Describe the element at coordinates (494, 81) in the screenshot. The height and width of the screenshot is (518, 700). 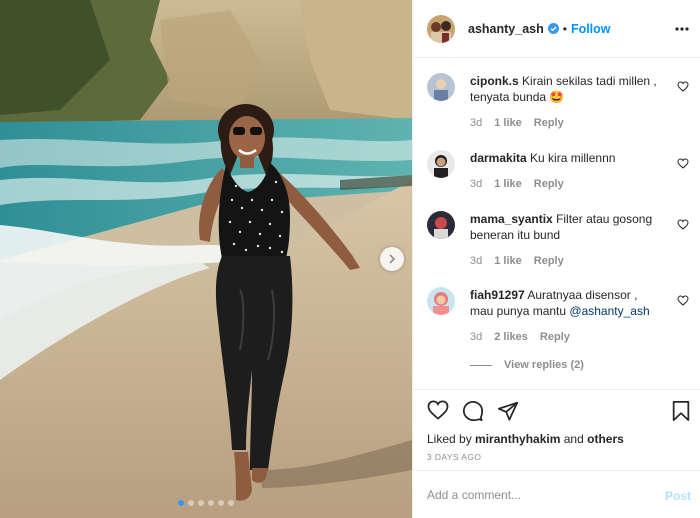
I see `comment-username: ciponk.s` at that location.